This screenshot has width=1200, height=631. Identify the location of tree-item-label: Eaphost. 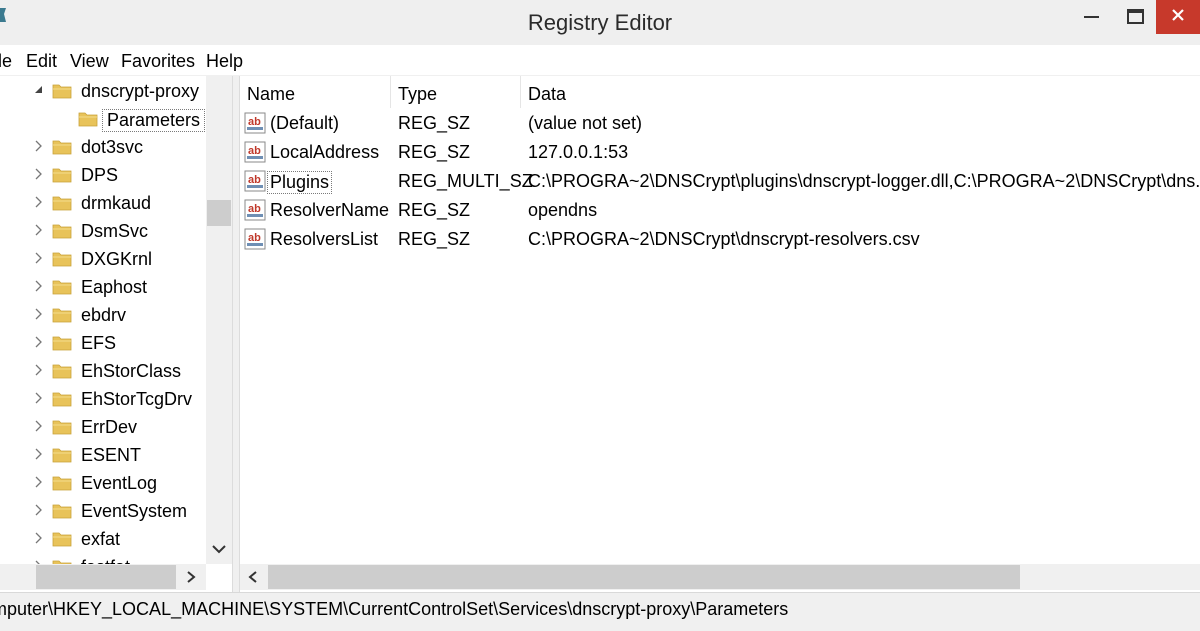
(114, 287).